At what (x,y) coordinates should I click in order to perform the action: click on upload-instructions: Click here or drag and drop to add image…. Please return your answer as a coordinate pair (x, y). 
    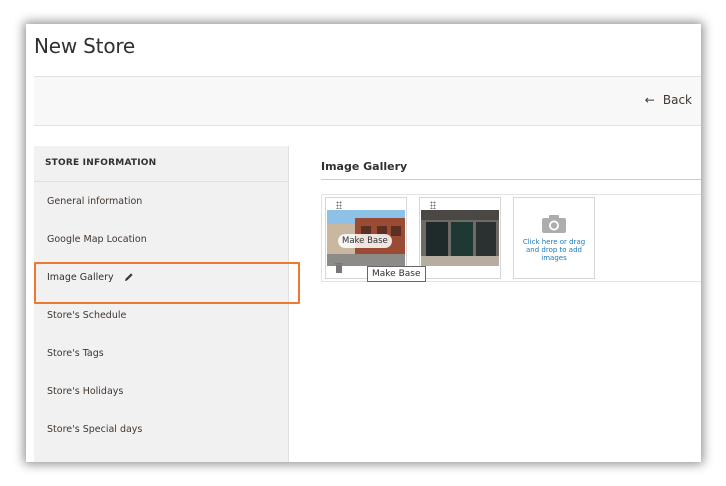
    Looking at the image, I should click on (554, 250).